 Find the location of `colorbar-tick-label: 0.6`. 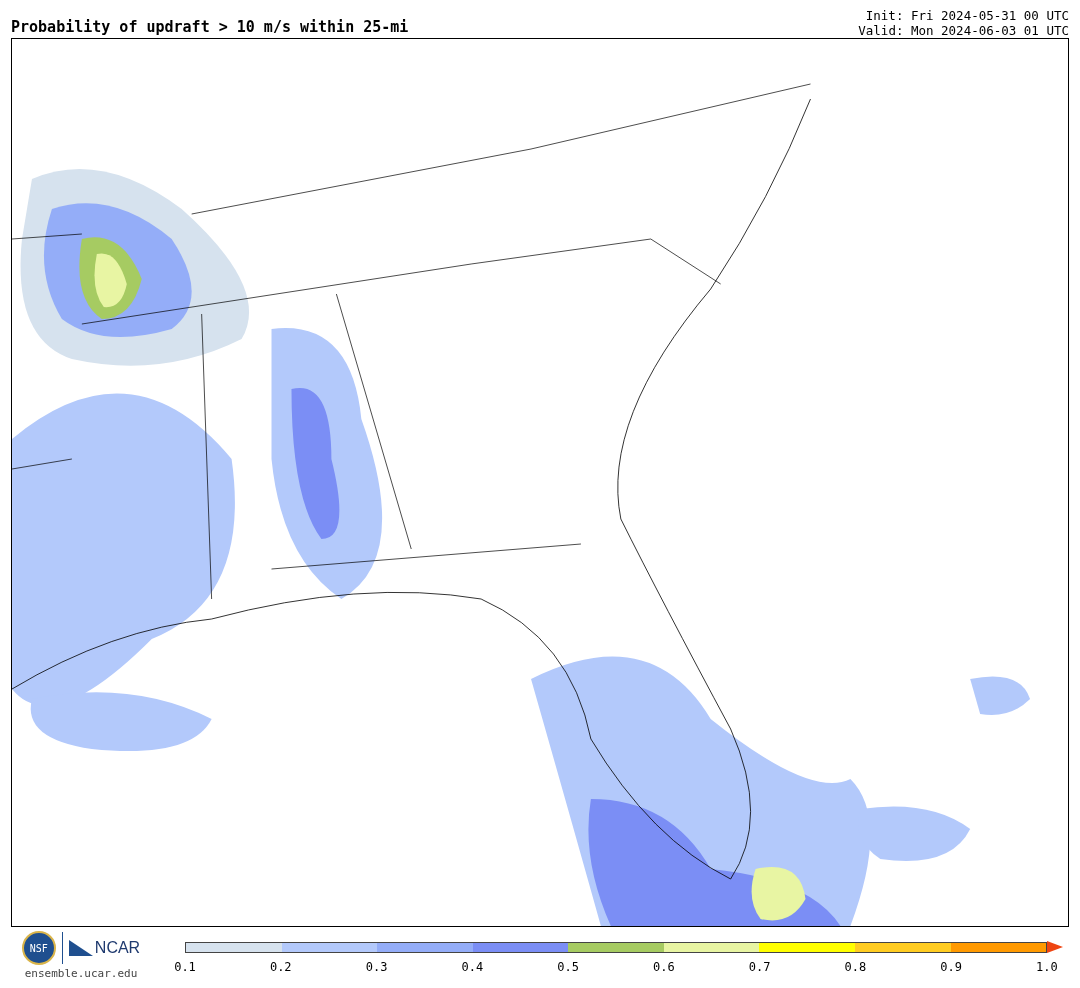

colorbar-tick-label: 0.6 is located at coordinates (664, 967).